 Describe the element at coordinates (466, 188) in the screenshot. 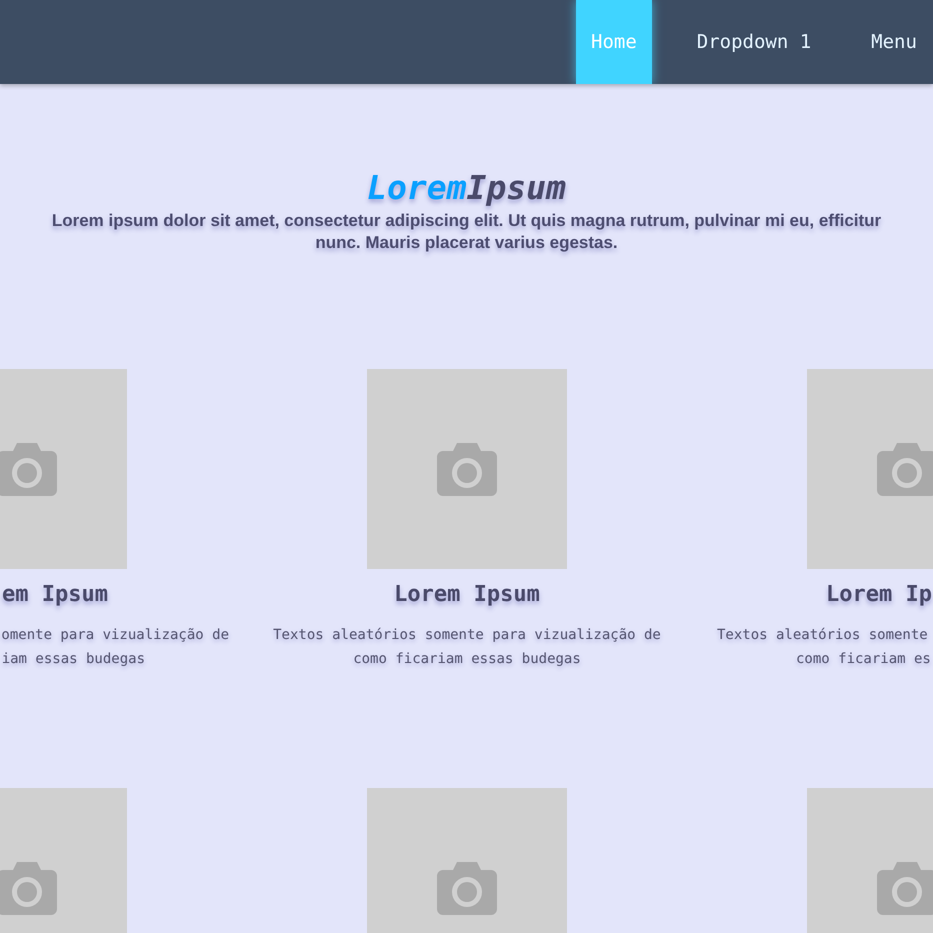

I see `page-title: LoremIpsum` at that location.